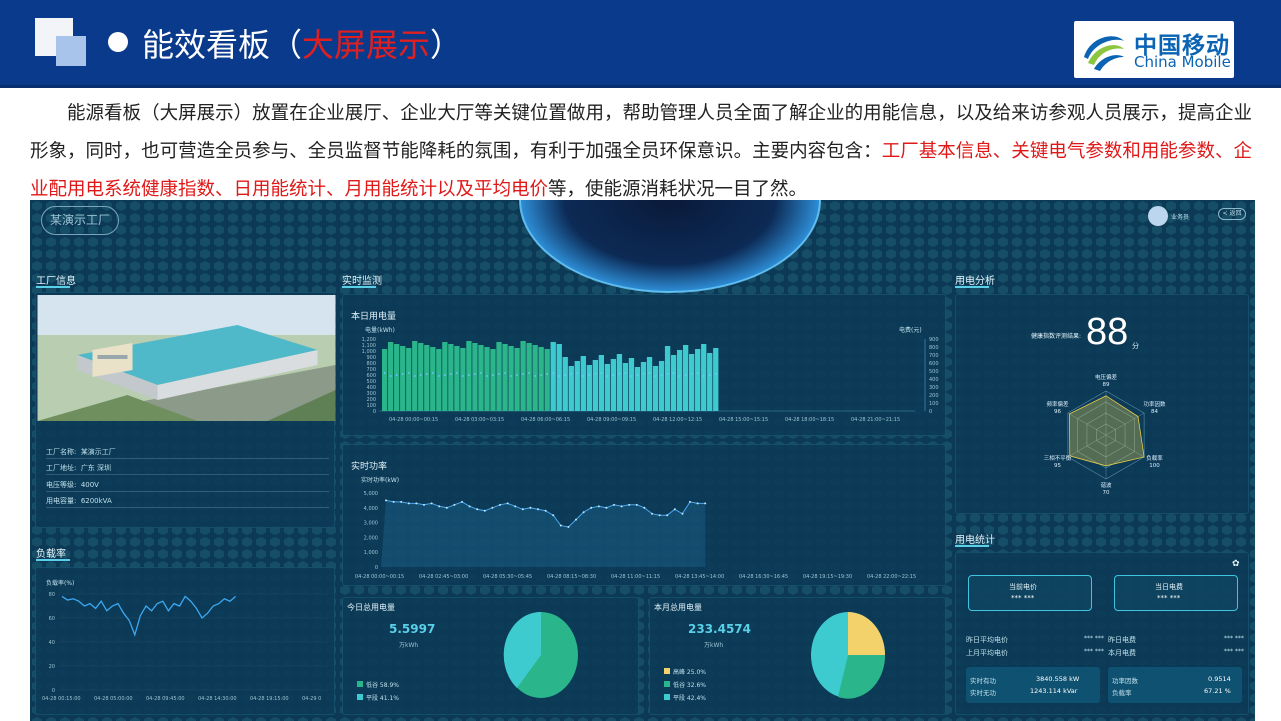 The width and height of the screenshot is (1281, 721). I want to click on x-tick: 04-28 05:00:00, so click(113, 699).